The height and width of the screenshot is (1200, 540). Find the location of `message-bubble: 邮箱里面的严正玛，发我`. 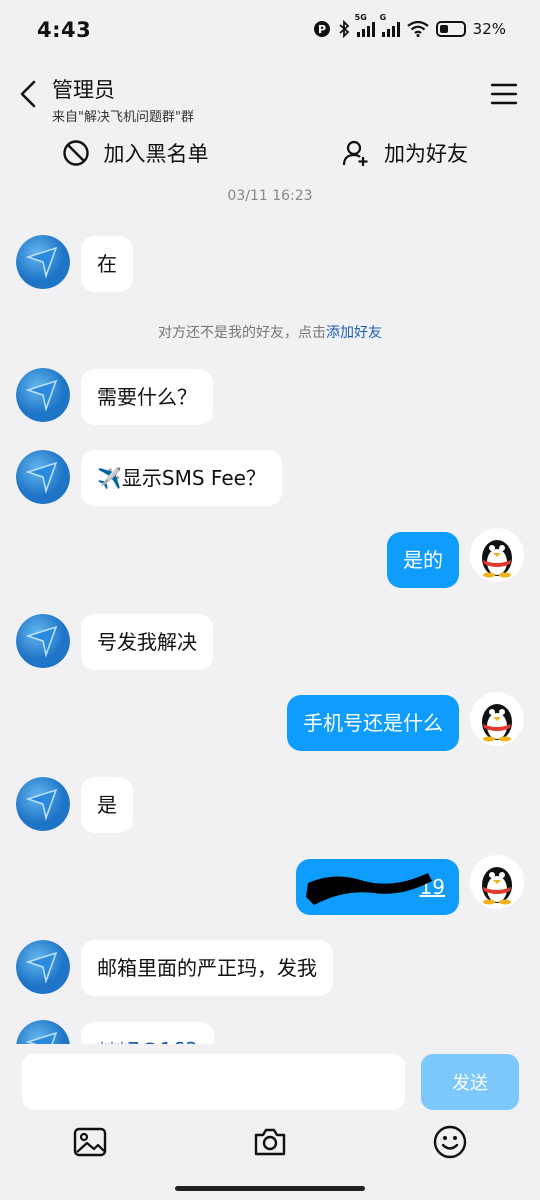

message-bubble: 邮箱里面的严正玛，发我 is located at coordinates (207, 968).